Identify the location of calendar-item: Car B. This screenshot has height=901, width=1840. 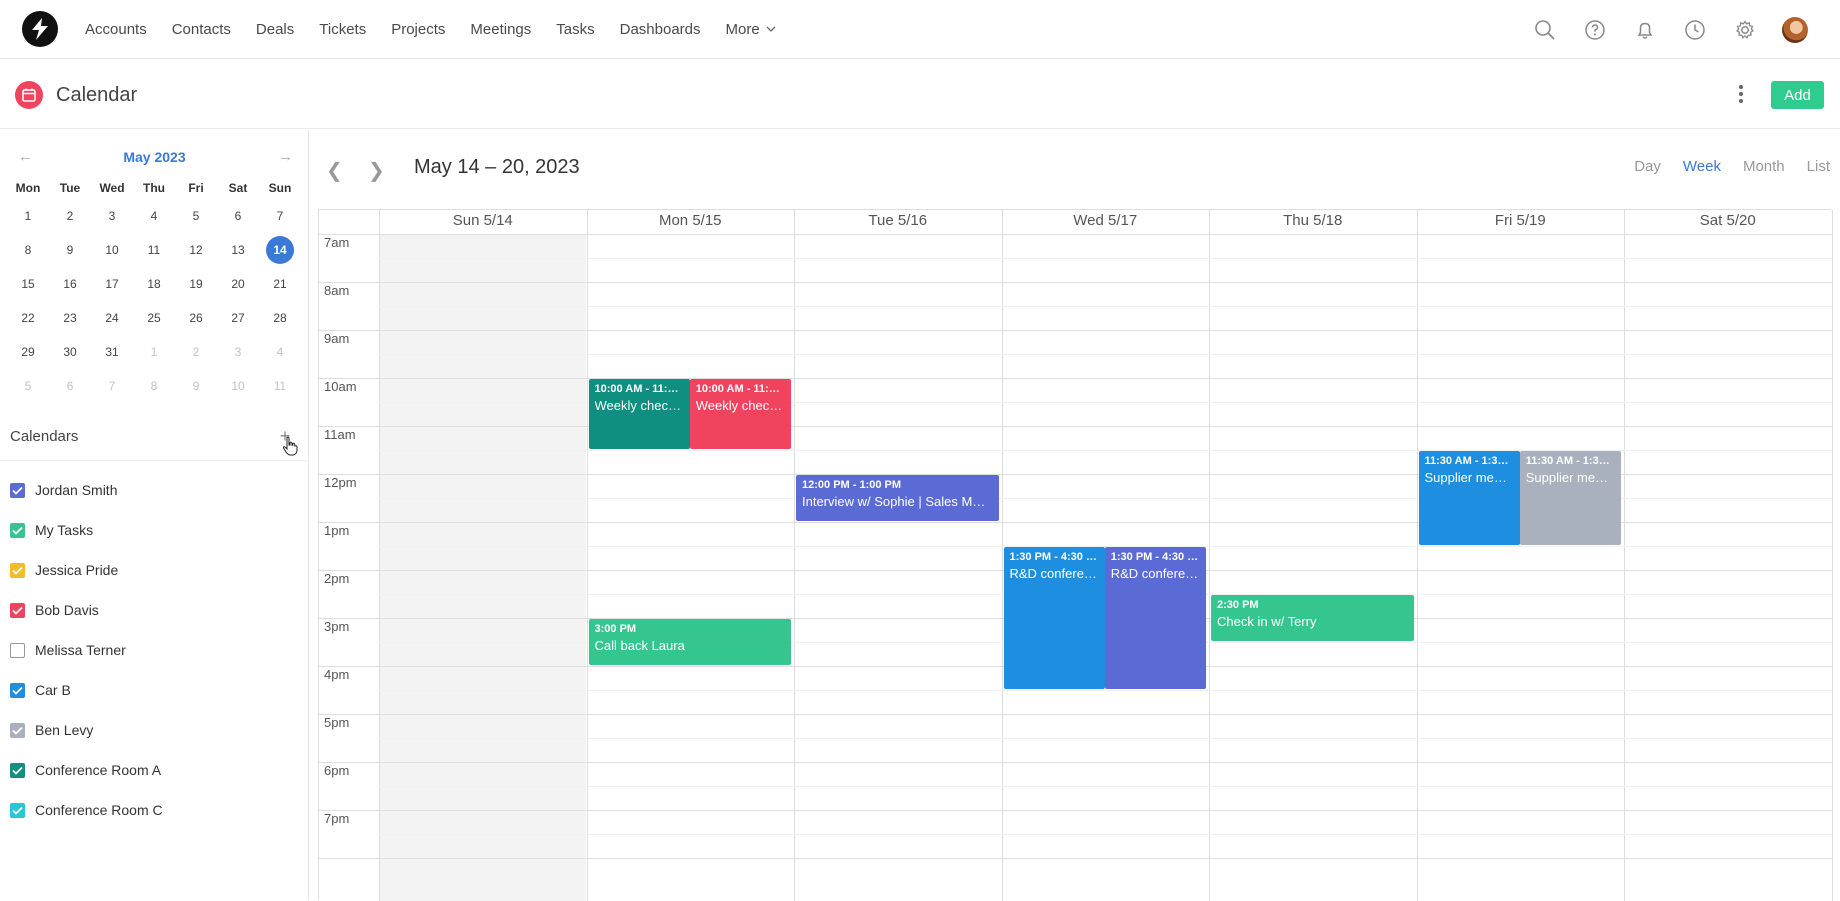
(155, 690).